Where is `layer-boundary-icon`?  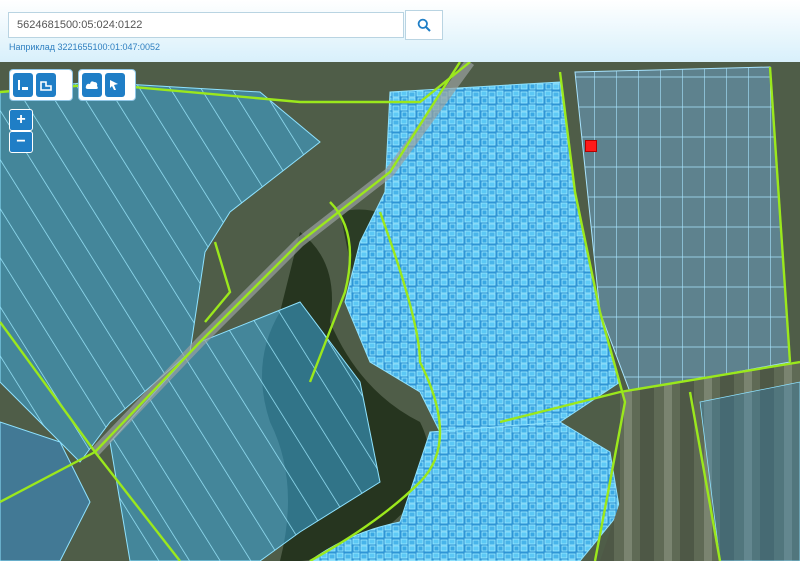
layer-boundary-icon is located at coordinates (46, 85).